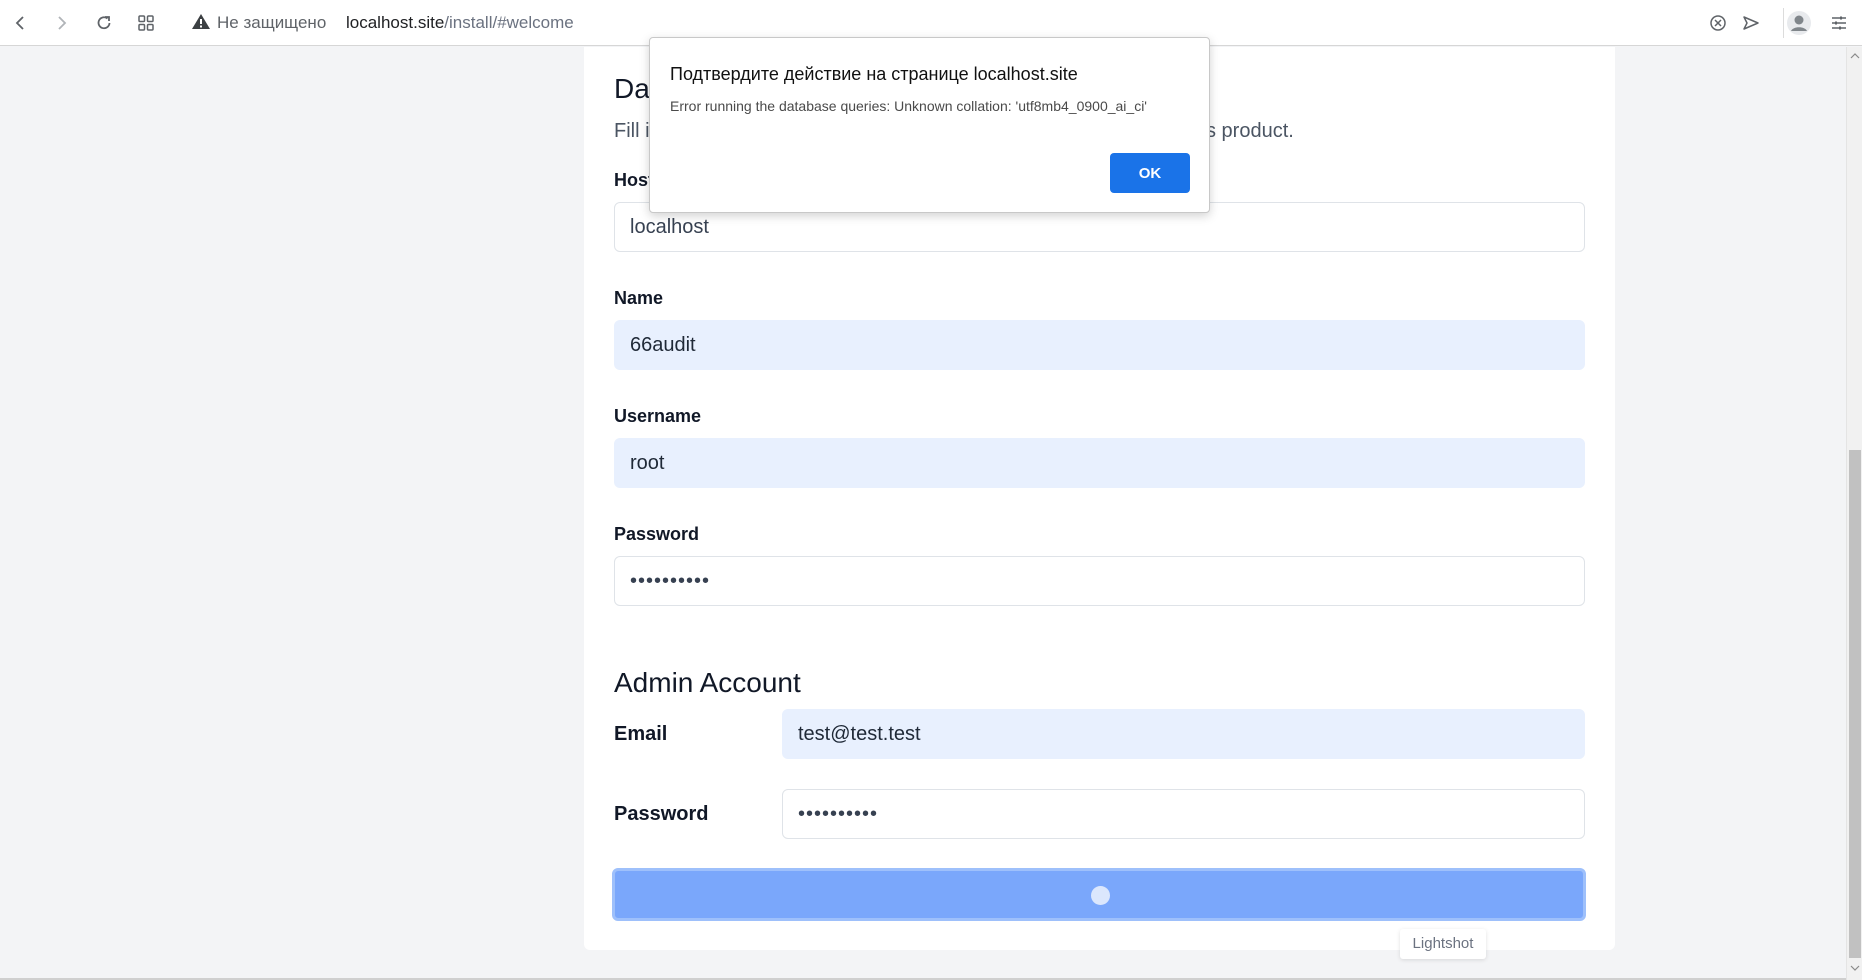 This screenshot has width=1862, height=980. I want to click on install-submit-button, so click(1099, 894).